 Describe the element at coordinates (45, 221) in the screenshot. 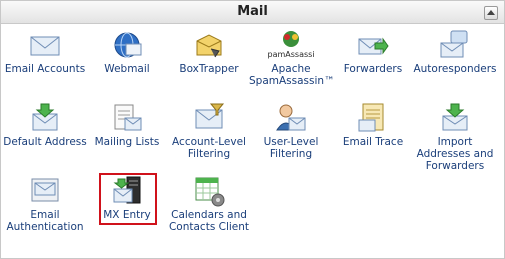

I see `item-label: Email Authentication` at that location.